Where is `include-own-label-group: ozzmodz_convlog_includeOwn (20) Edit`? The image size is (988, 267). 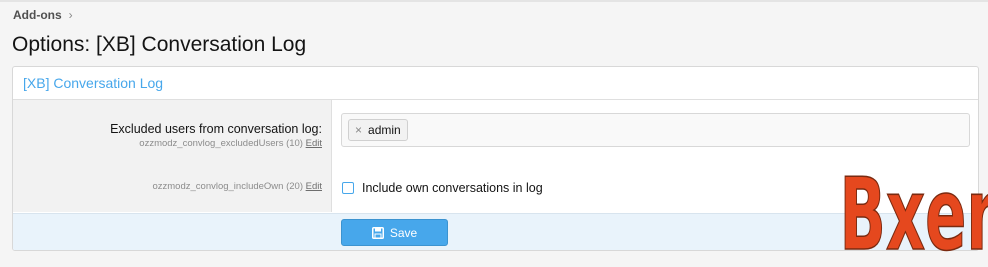
include-own-label-group: ozzmodz_convlog_includeOwn (20) Edit is located at coordinates (237, 187).